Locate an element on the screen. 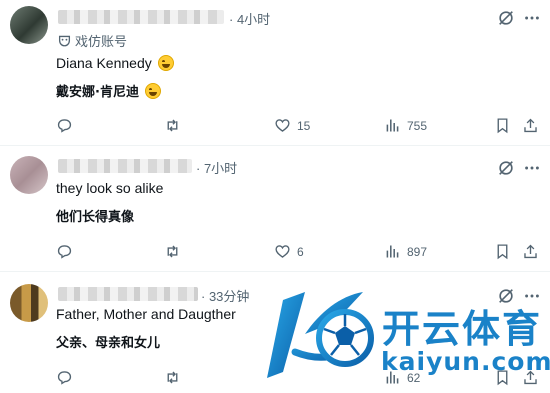 The image size is (550, 393). post-text-line-2: 戴安娜·肯尼迪 is located at coordinates (108, 90).